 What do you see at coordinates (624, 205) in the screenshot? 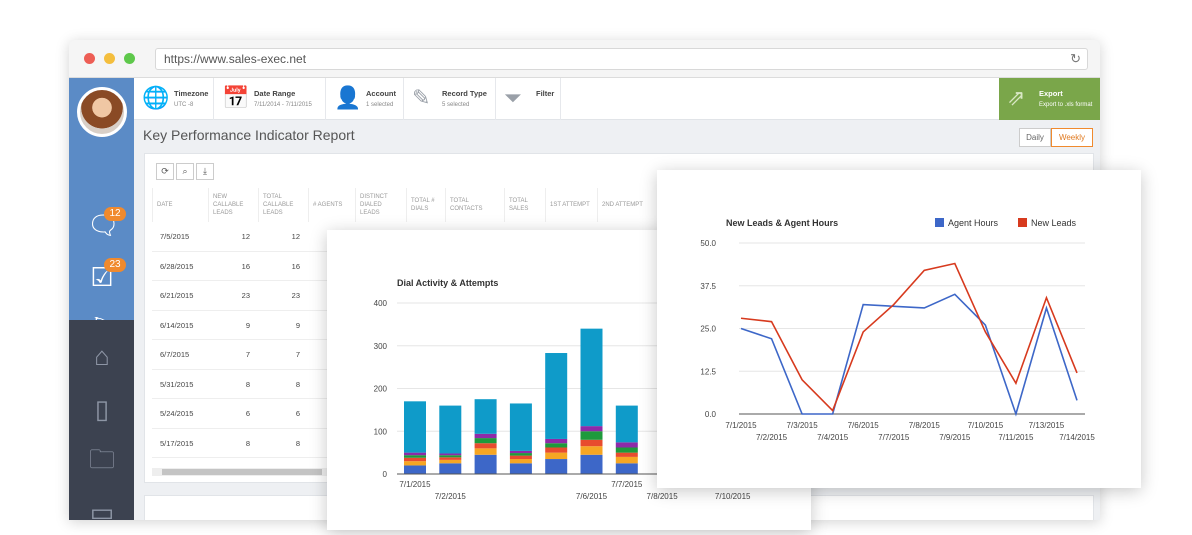
I see `column-header: 2ND ATTEMPT` at bounding box center [624, 205].